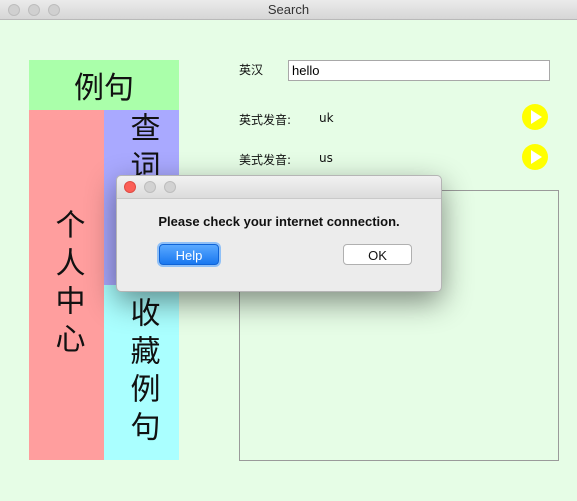  Describe the element at coordinates (535, 157) in the screenshot. I see `us-play-icon` at that location.